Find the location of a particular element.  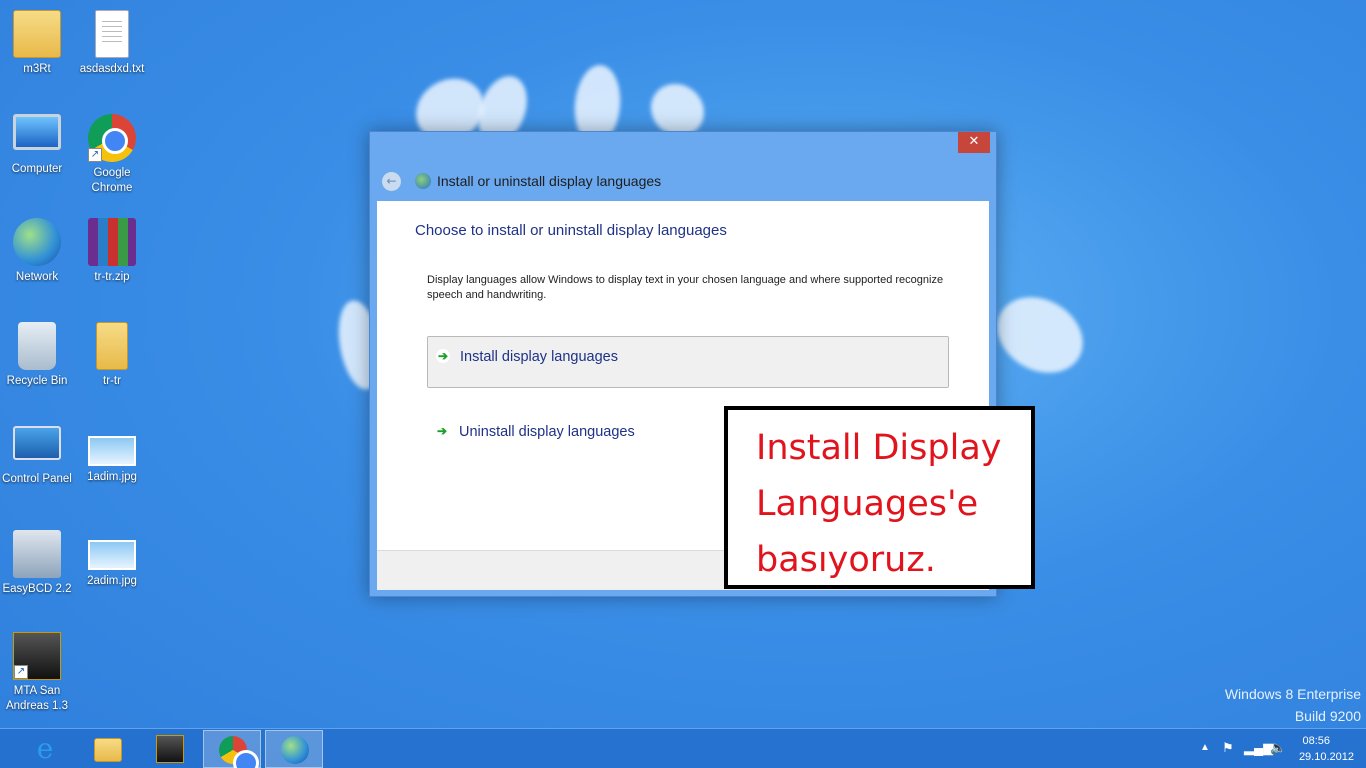

desktop-icon-label: tr-tr.zip is located at coordinates (112, 277).